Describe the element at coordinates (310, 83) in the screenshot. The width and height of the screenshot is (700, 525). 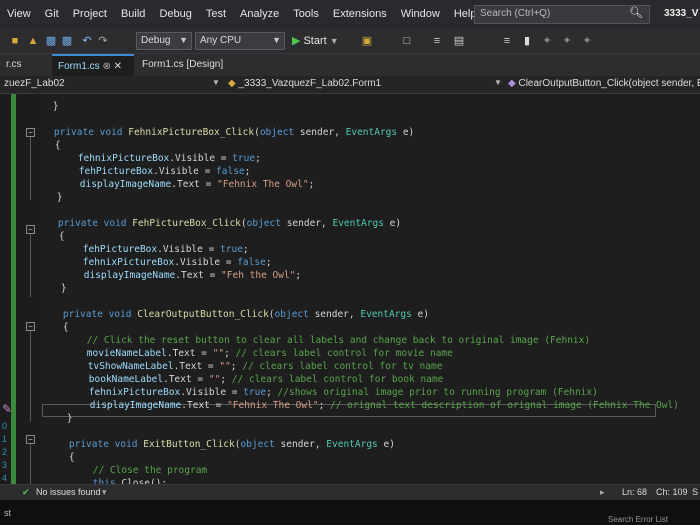
I see `class-name: _3333_VazquezF_Lab02.Form1` at that location.